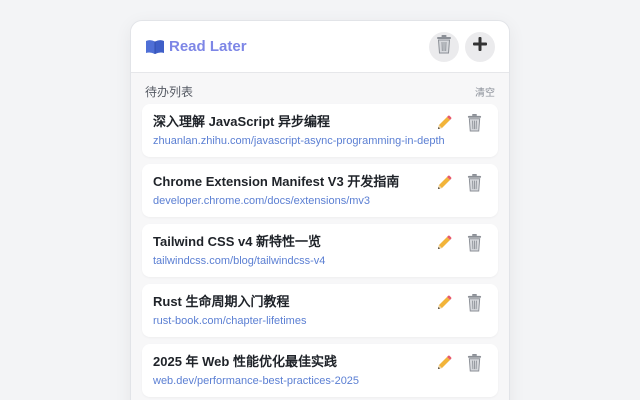 The width and height of the screenshot is (640, 400). Describe the element at coordinates (208, 46) in the screenshot. I see `app-title: Read Later` at that location.